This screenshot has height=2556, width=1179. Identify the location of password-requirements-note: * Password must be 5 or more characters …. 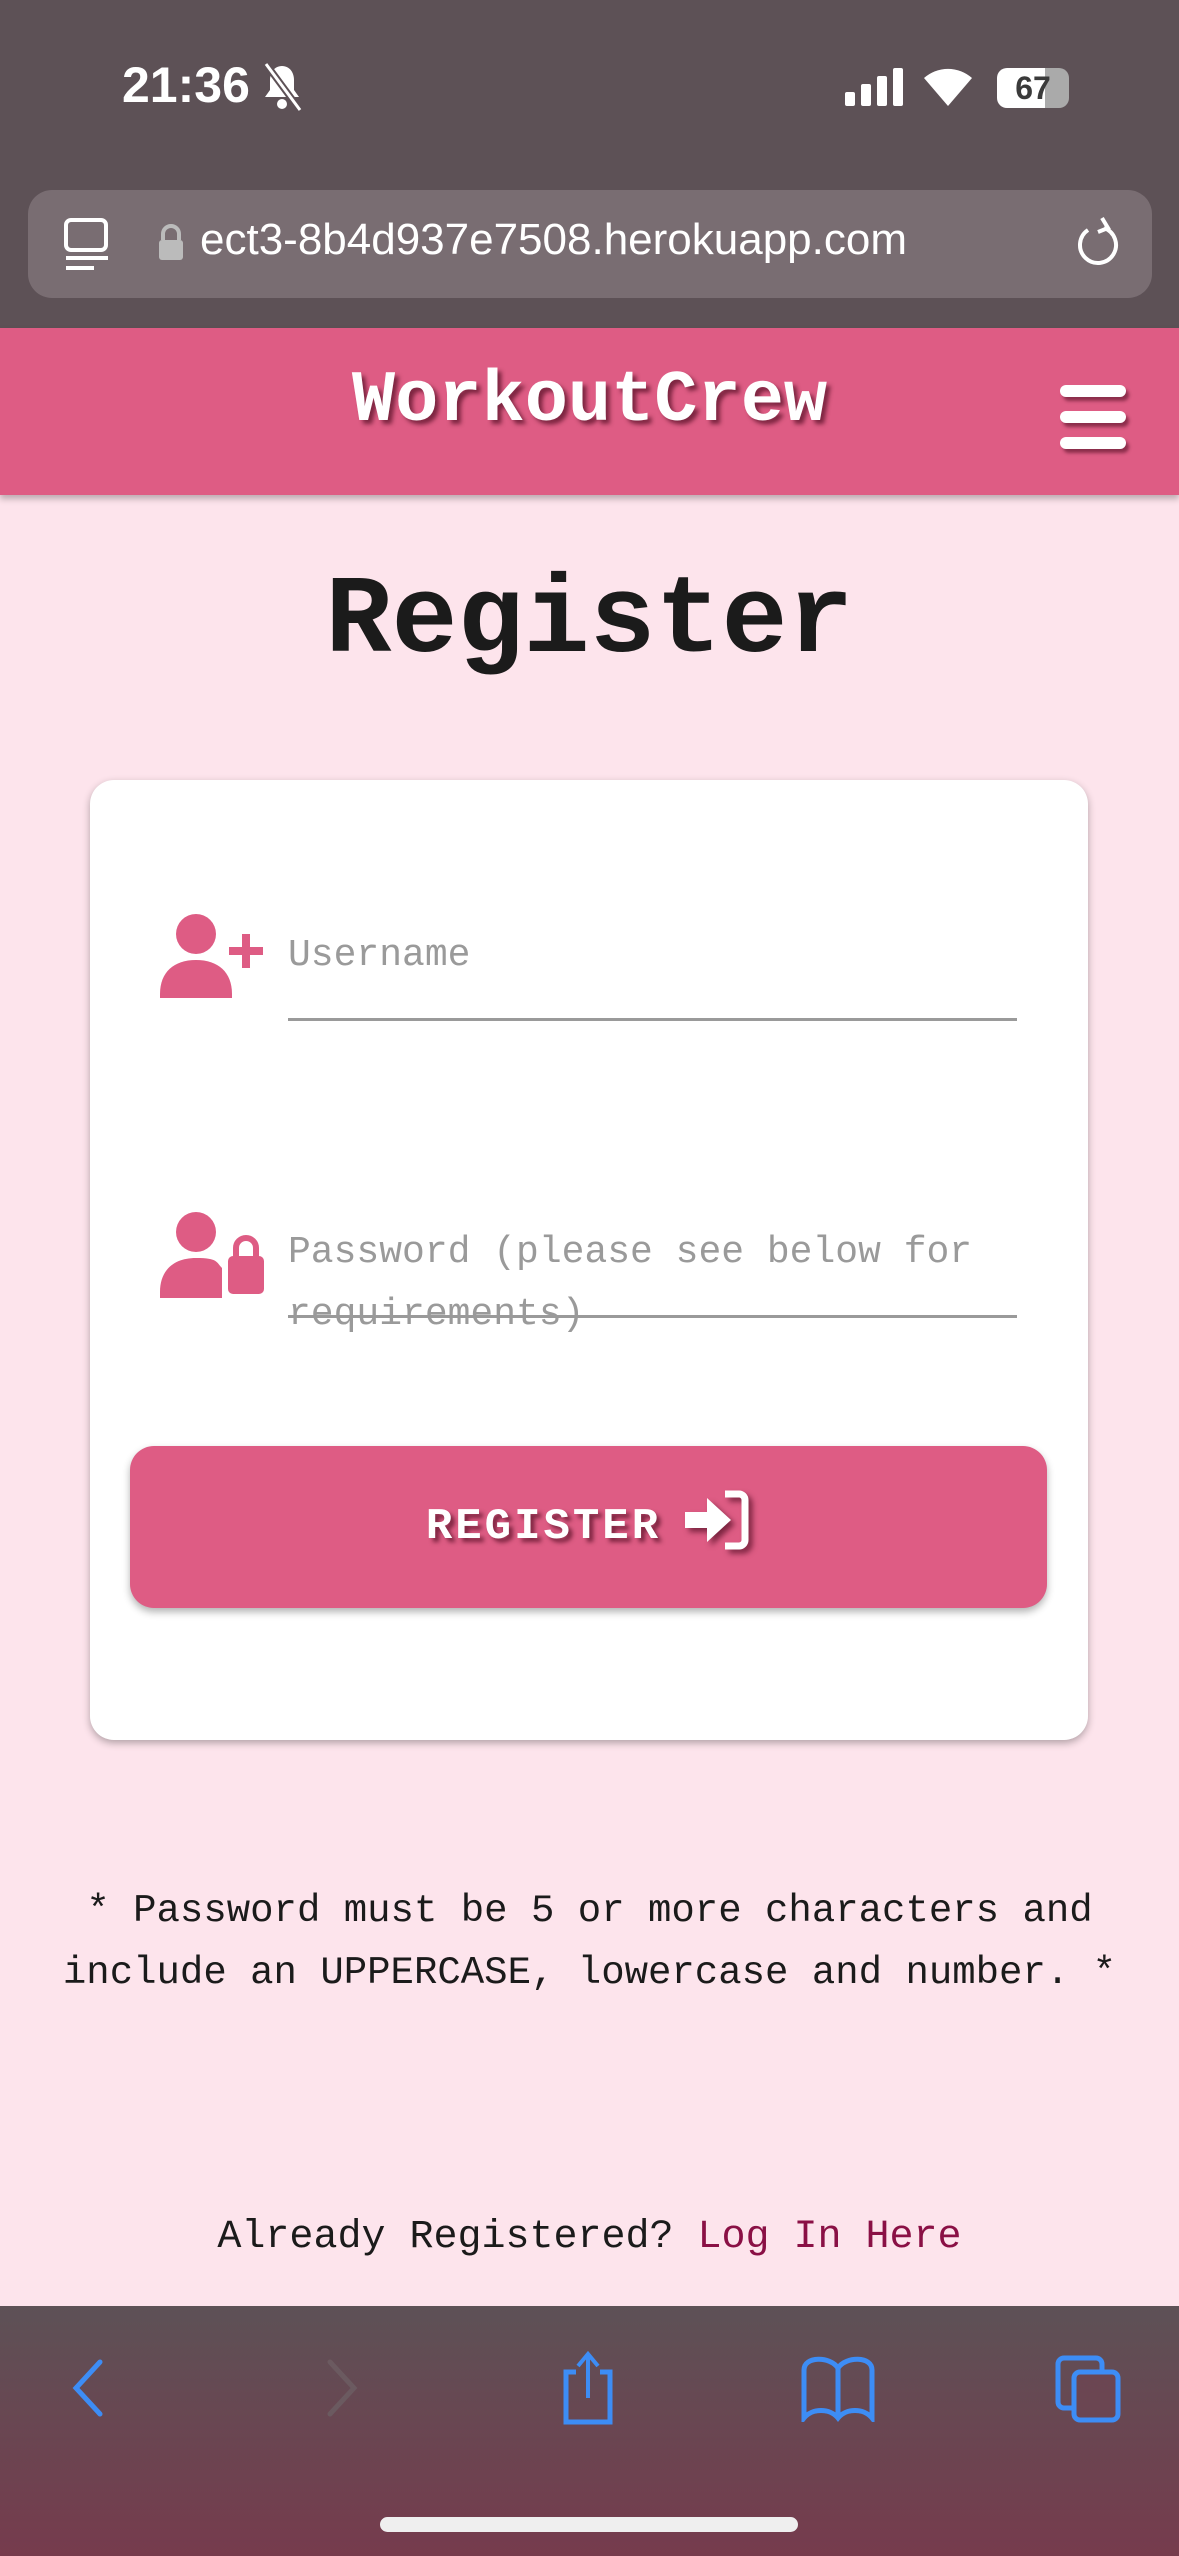
(589, 1942).